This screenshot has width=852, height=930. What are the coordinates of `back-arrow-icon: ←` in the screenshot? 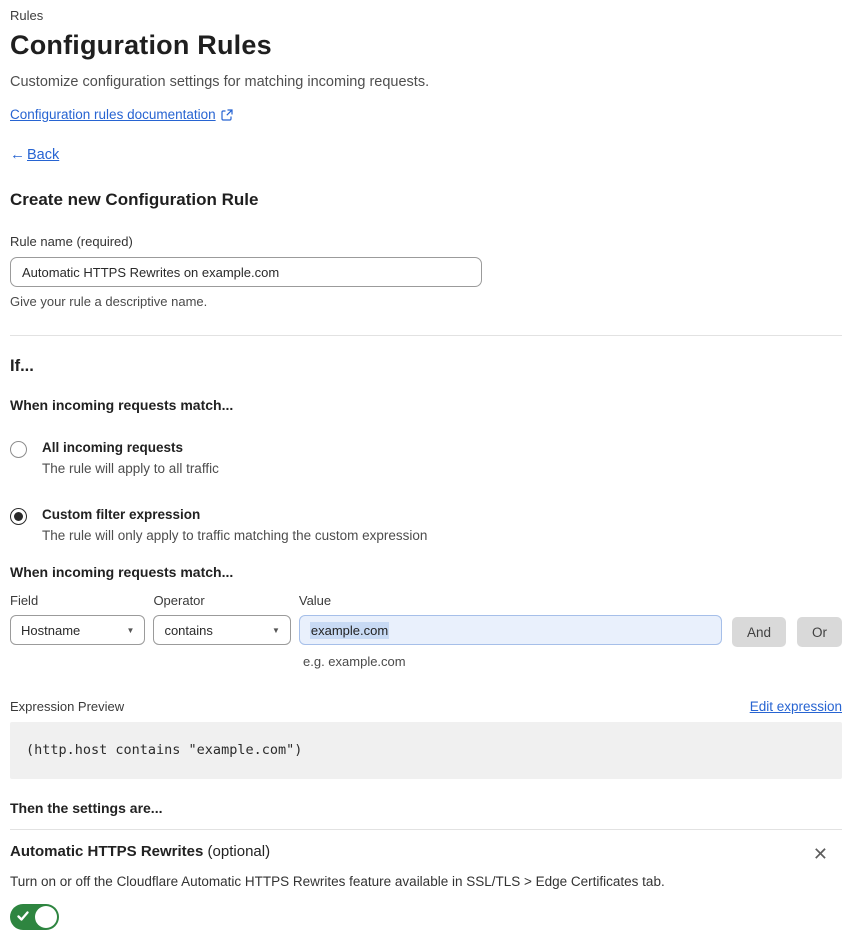 It's located at (17, 154).